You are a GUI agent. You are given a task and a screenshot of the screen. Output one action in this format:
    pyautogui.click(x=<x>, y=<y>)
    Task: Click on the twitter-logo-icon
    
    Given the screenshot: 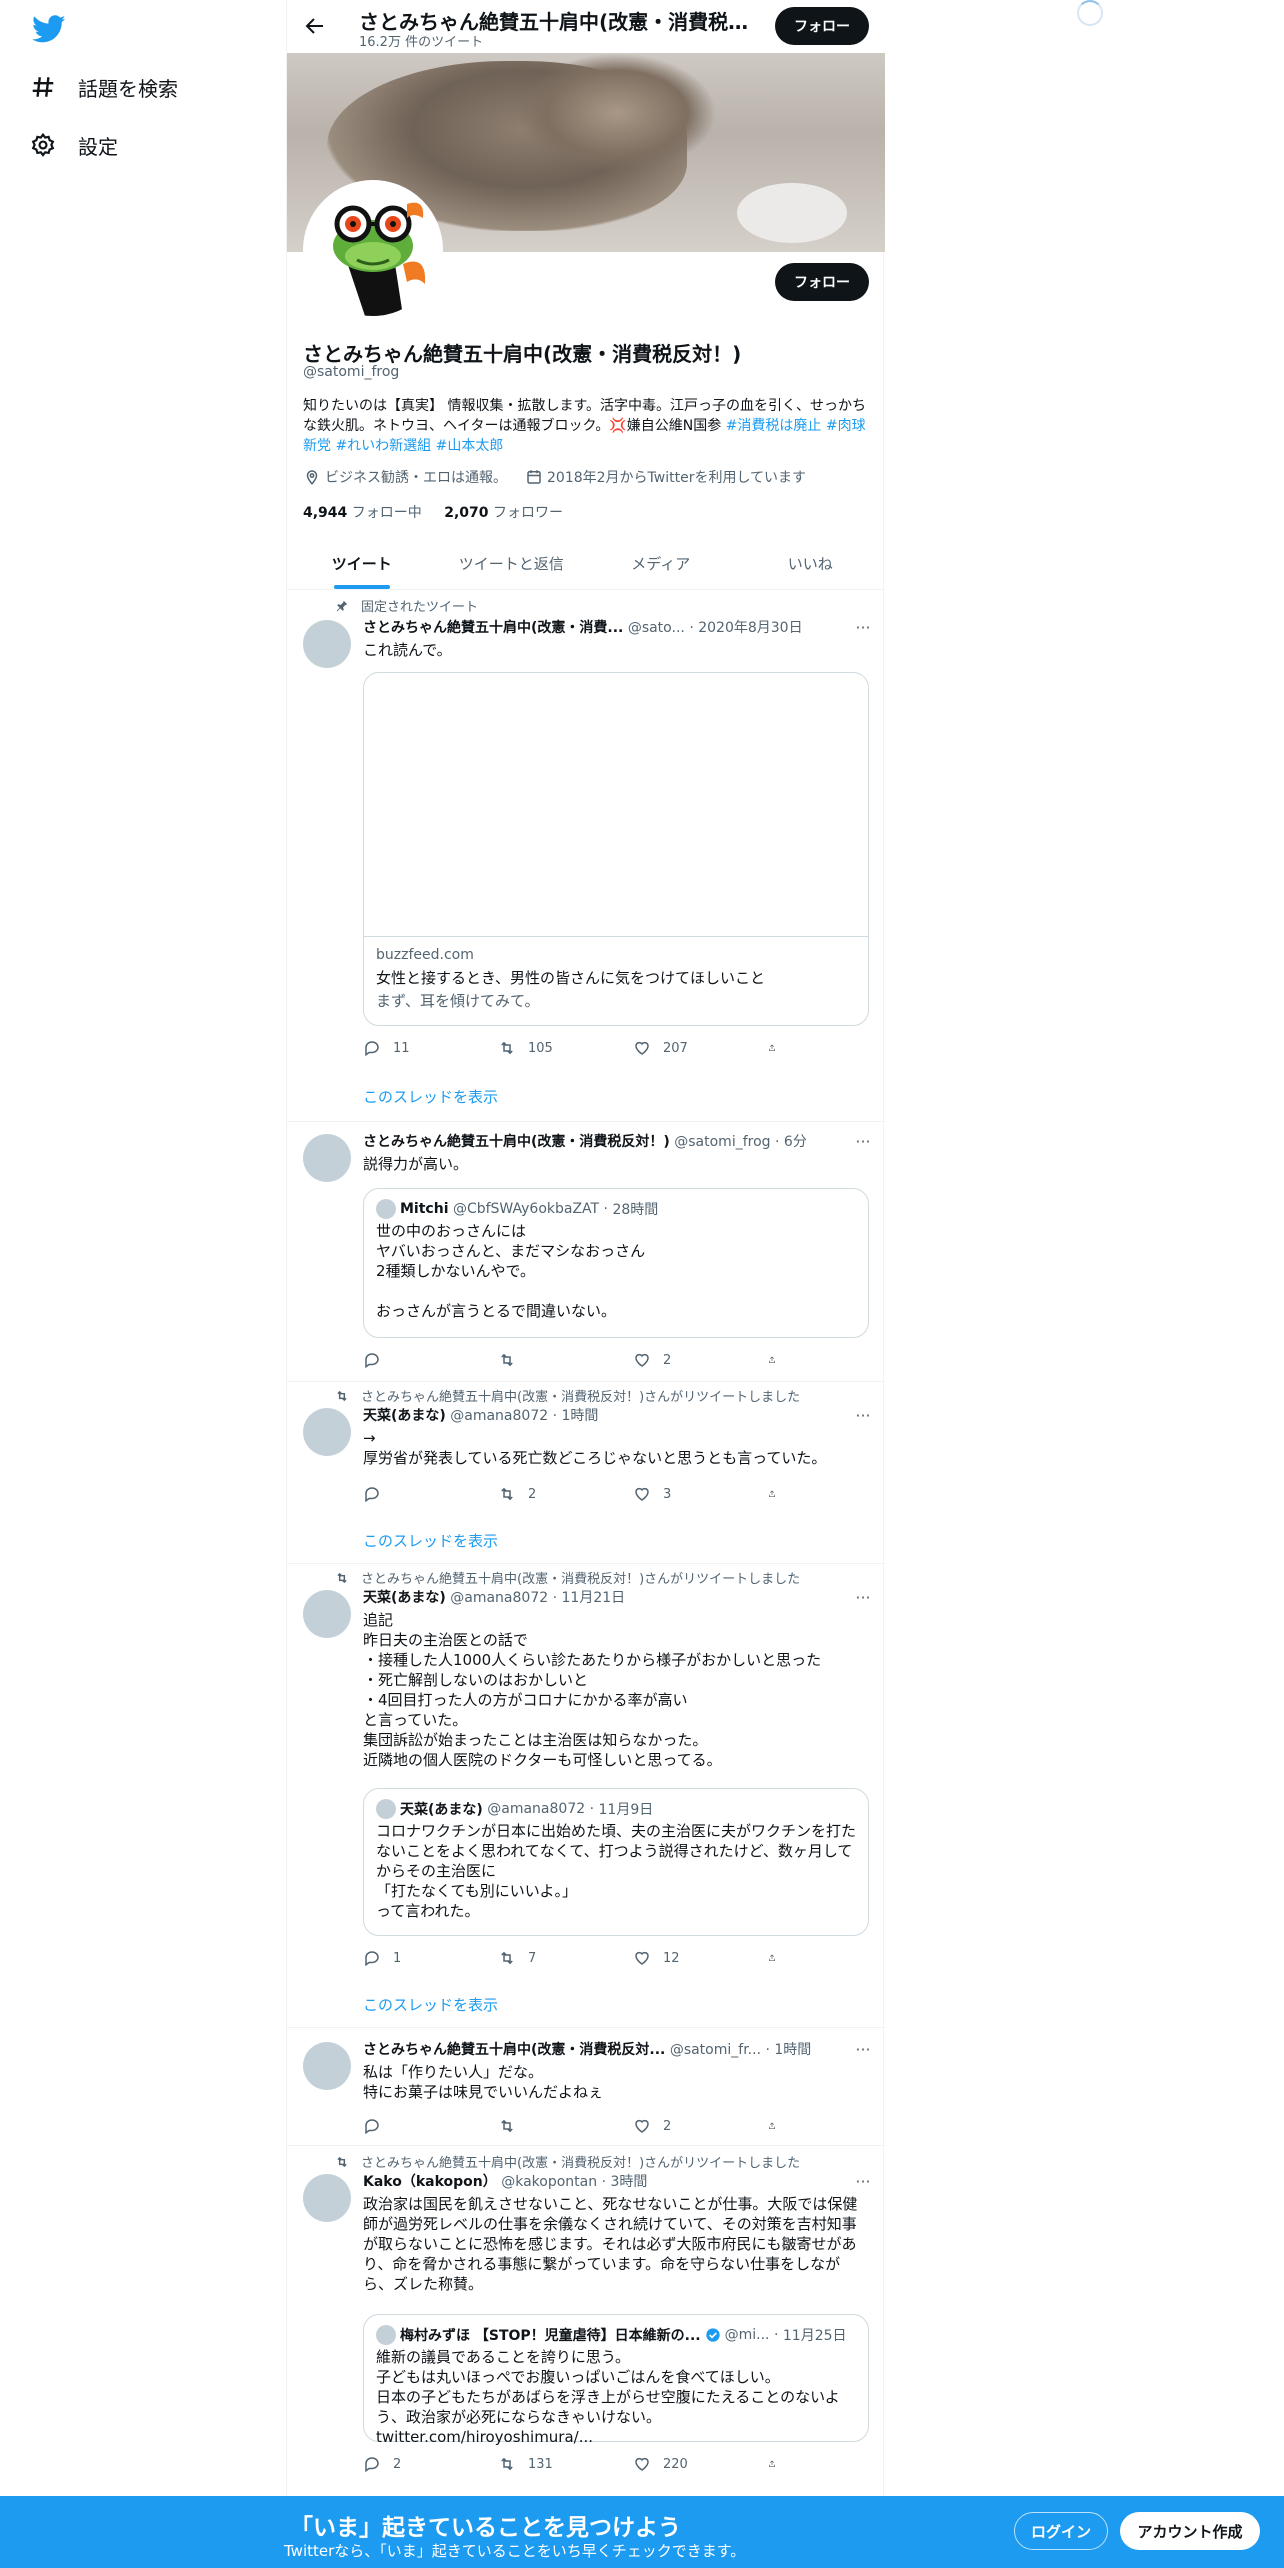 What is the action you would take?
    pyautogui.click(x=49, y=29)
    